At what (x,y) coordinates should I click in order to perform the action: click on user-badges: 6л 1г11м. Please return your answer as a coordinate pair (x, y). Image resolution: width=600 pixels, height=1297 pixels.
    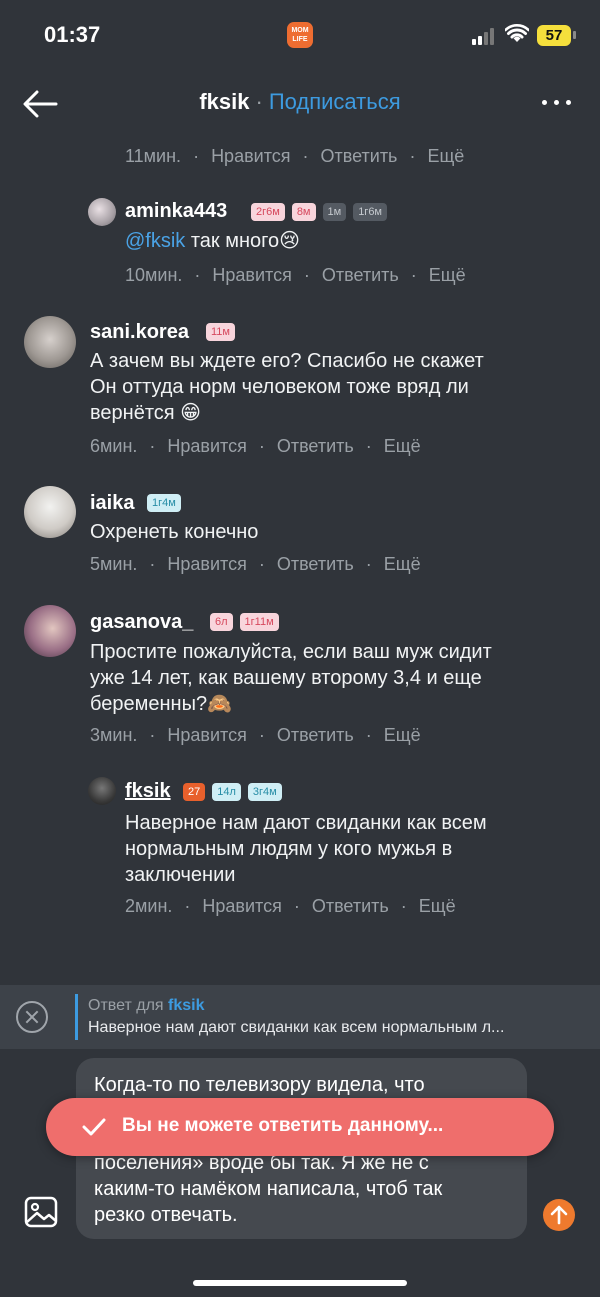
    Looking at the image, I should click on (244, 622).